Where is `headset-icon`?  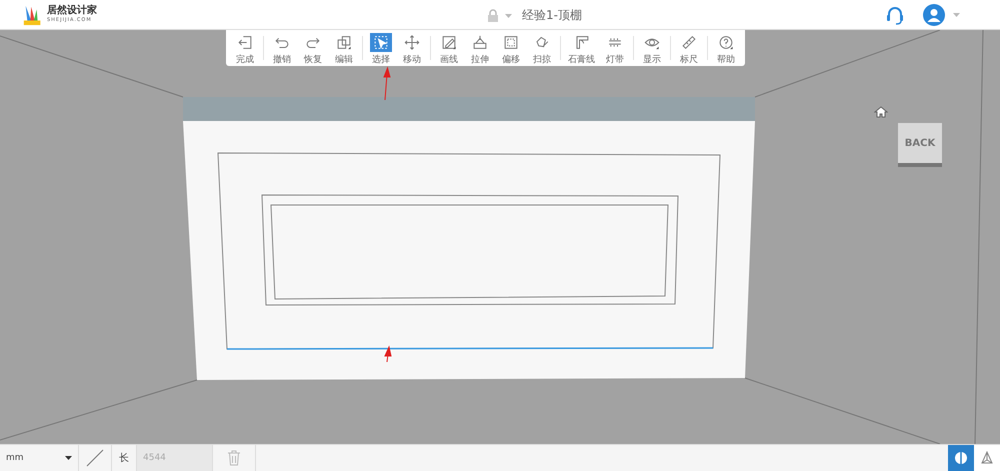 headset-icon is located at coordinates (895, 14).